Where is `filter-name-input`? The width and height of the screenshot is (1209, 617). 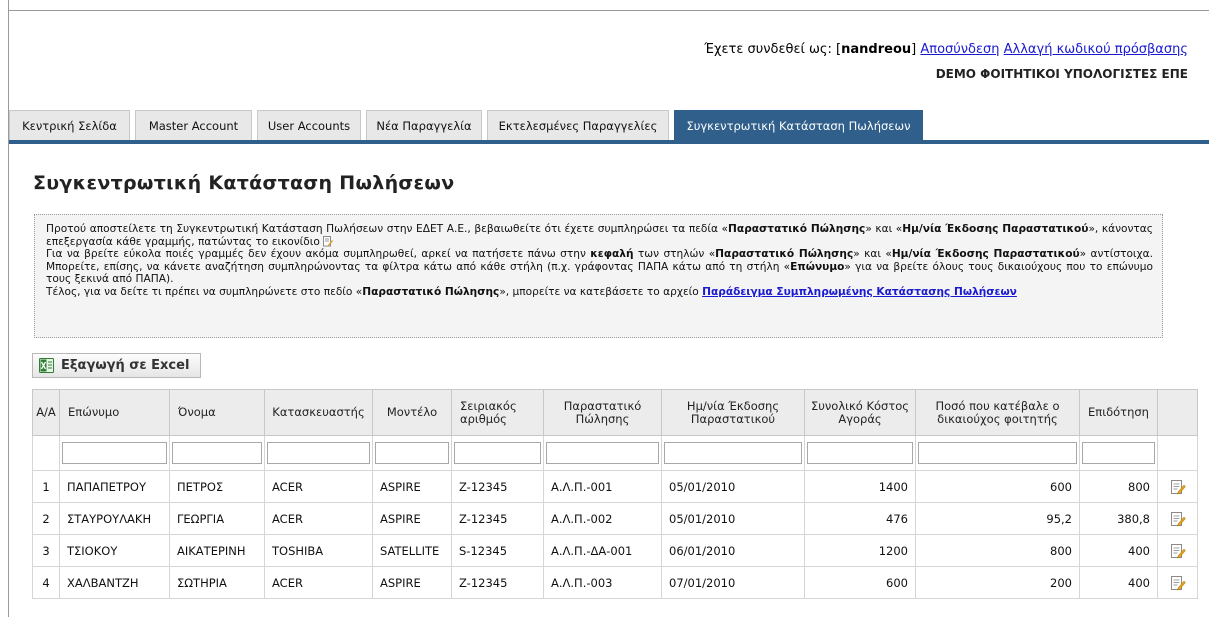
filter-name-input is located at coordinates (217, 453).